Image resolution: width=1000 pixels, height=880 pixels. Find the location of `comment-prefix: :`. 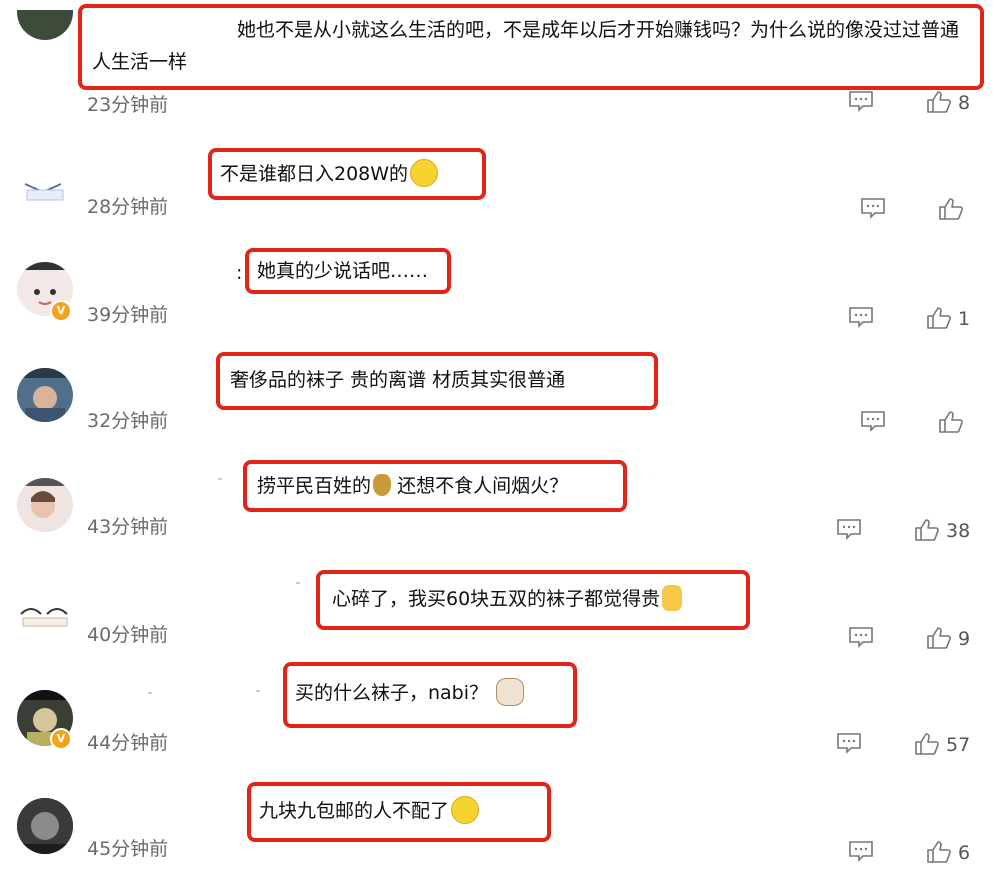

comment-prefix: : is located at coordinates (239, 273).